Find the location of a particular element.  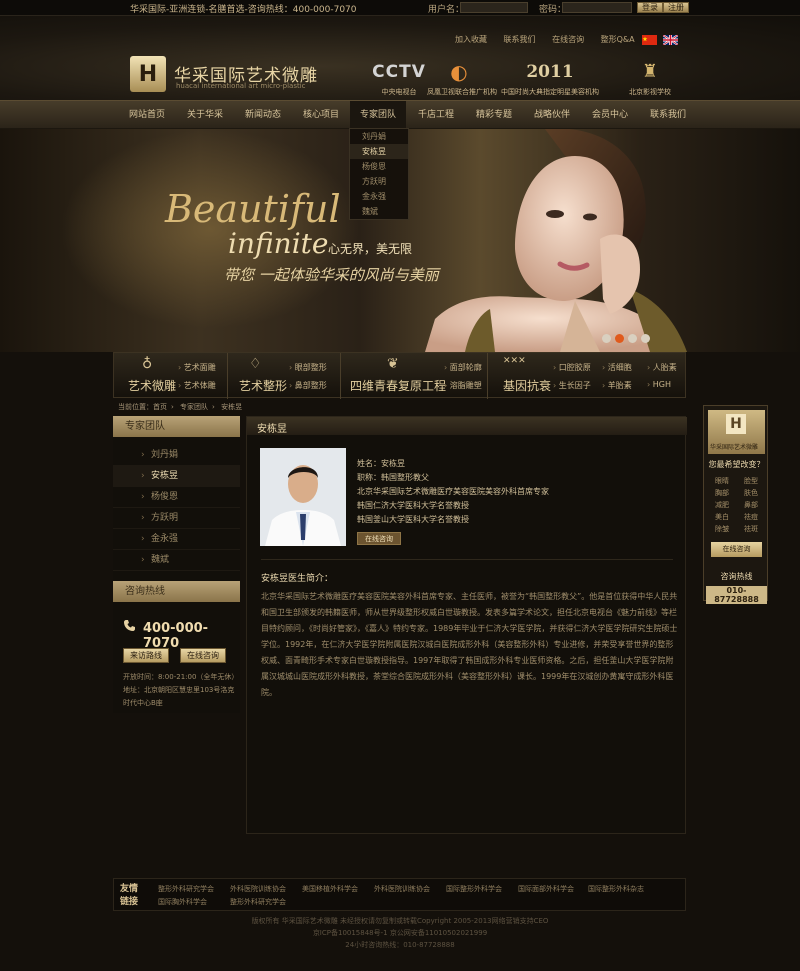

service-link: HGH is located at coordinates (659, 384).